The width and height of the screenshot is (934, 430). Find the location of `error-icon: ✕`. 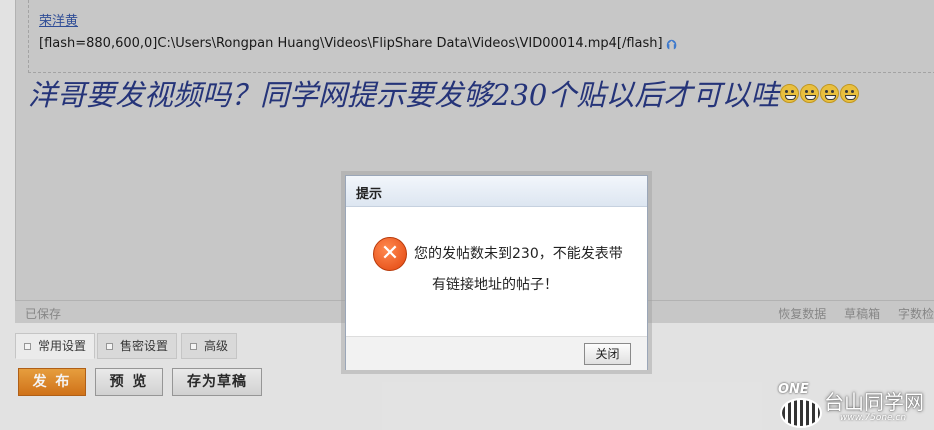

error-icon: ✕ is located at coordinates (390, 254).